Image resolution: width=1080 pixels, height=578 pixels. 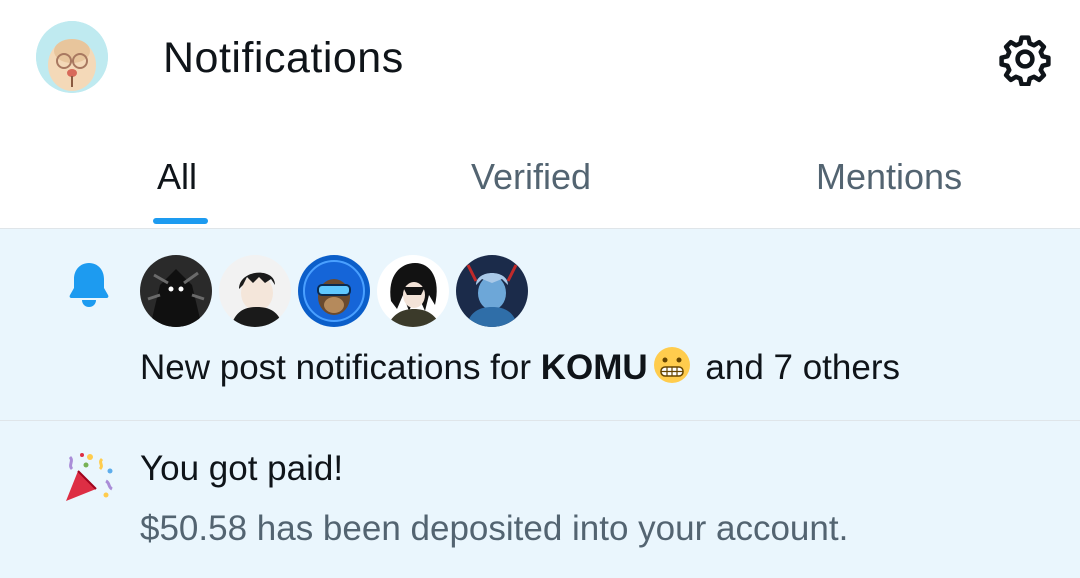 What do you see at coordinates (180, 221) in the screenshot?
I see `active-tab-indicator` at bounding box center [180, 221].